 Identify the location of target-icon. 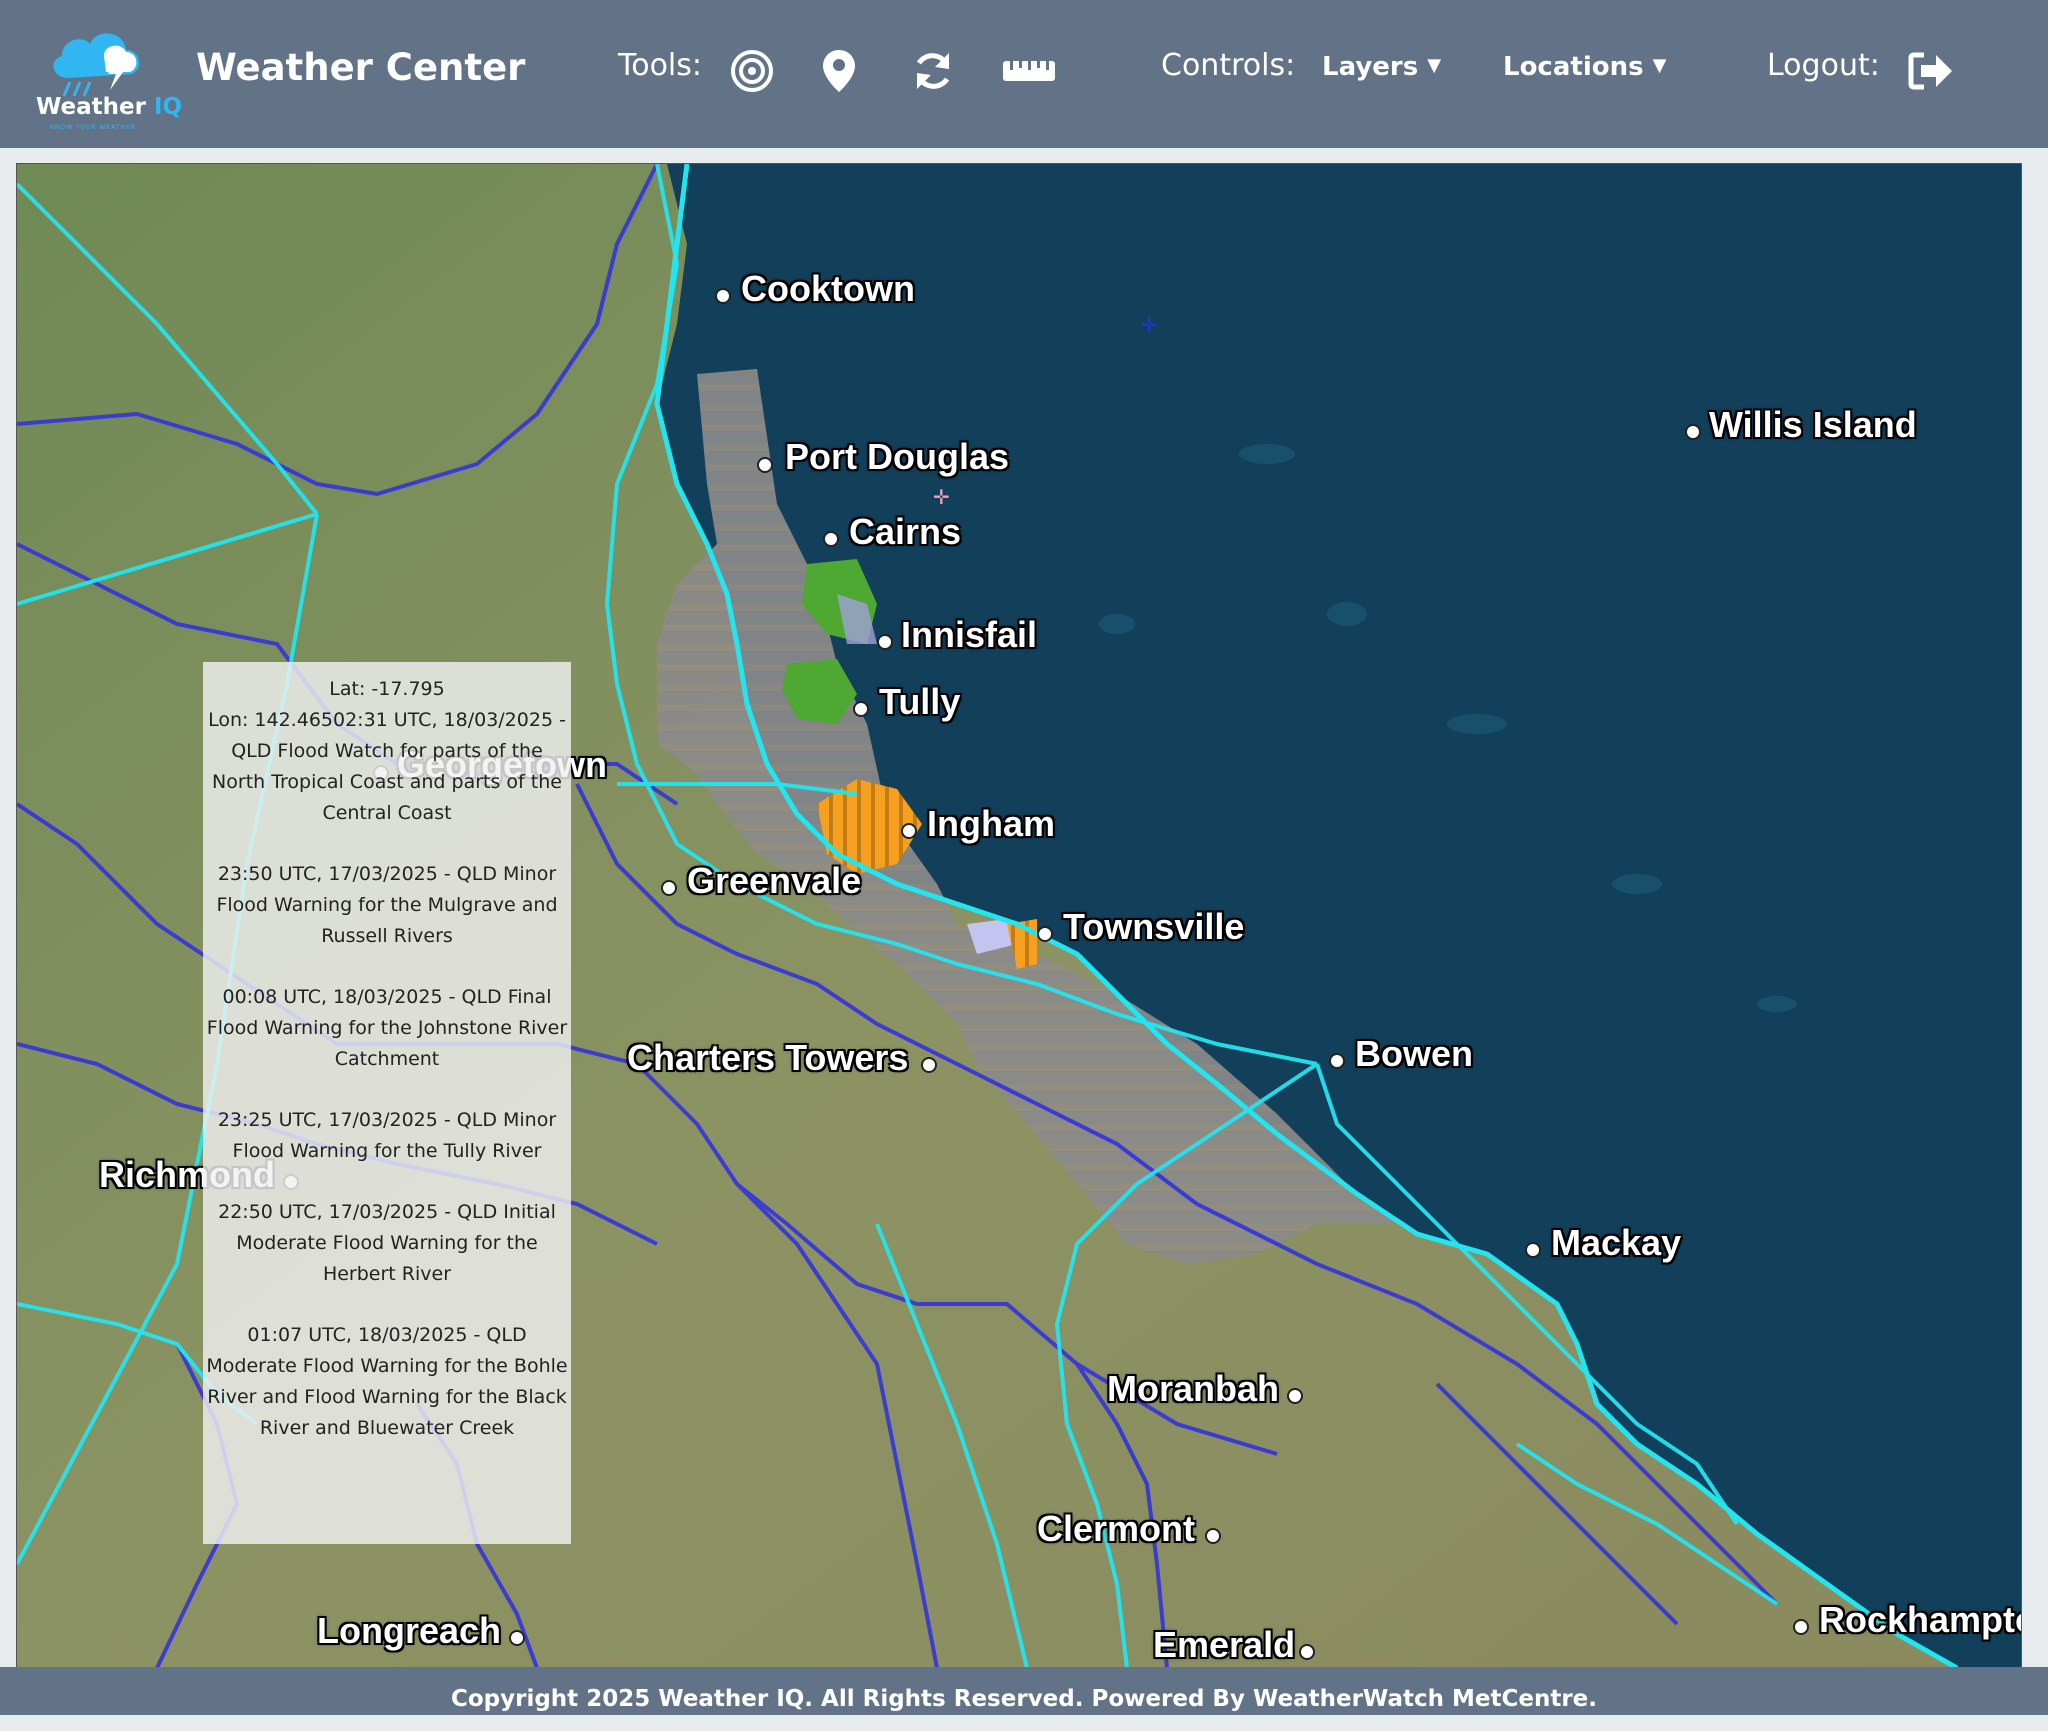
(752, 71).